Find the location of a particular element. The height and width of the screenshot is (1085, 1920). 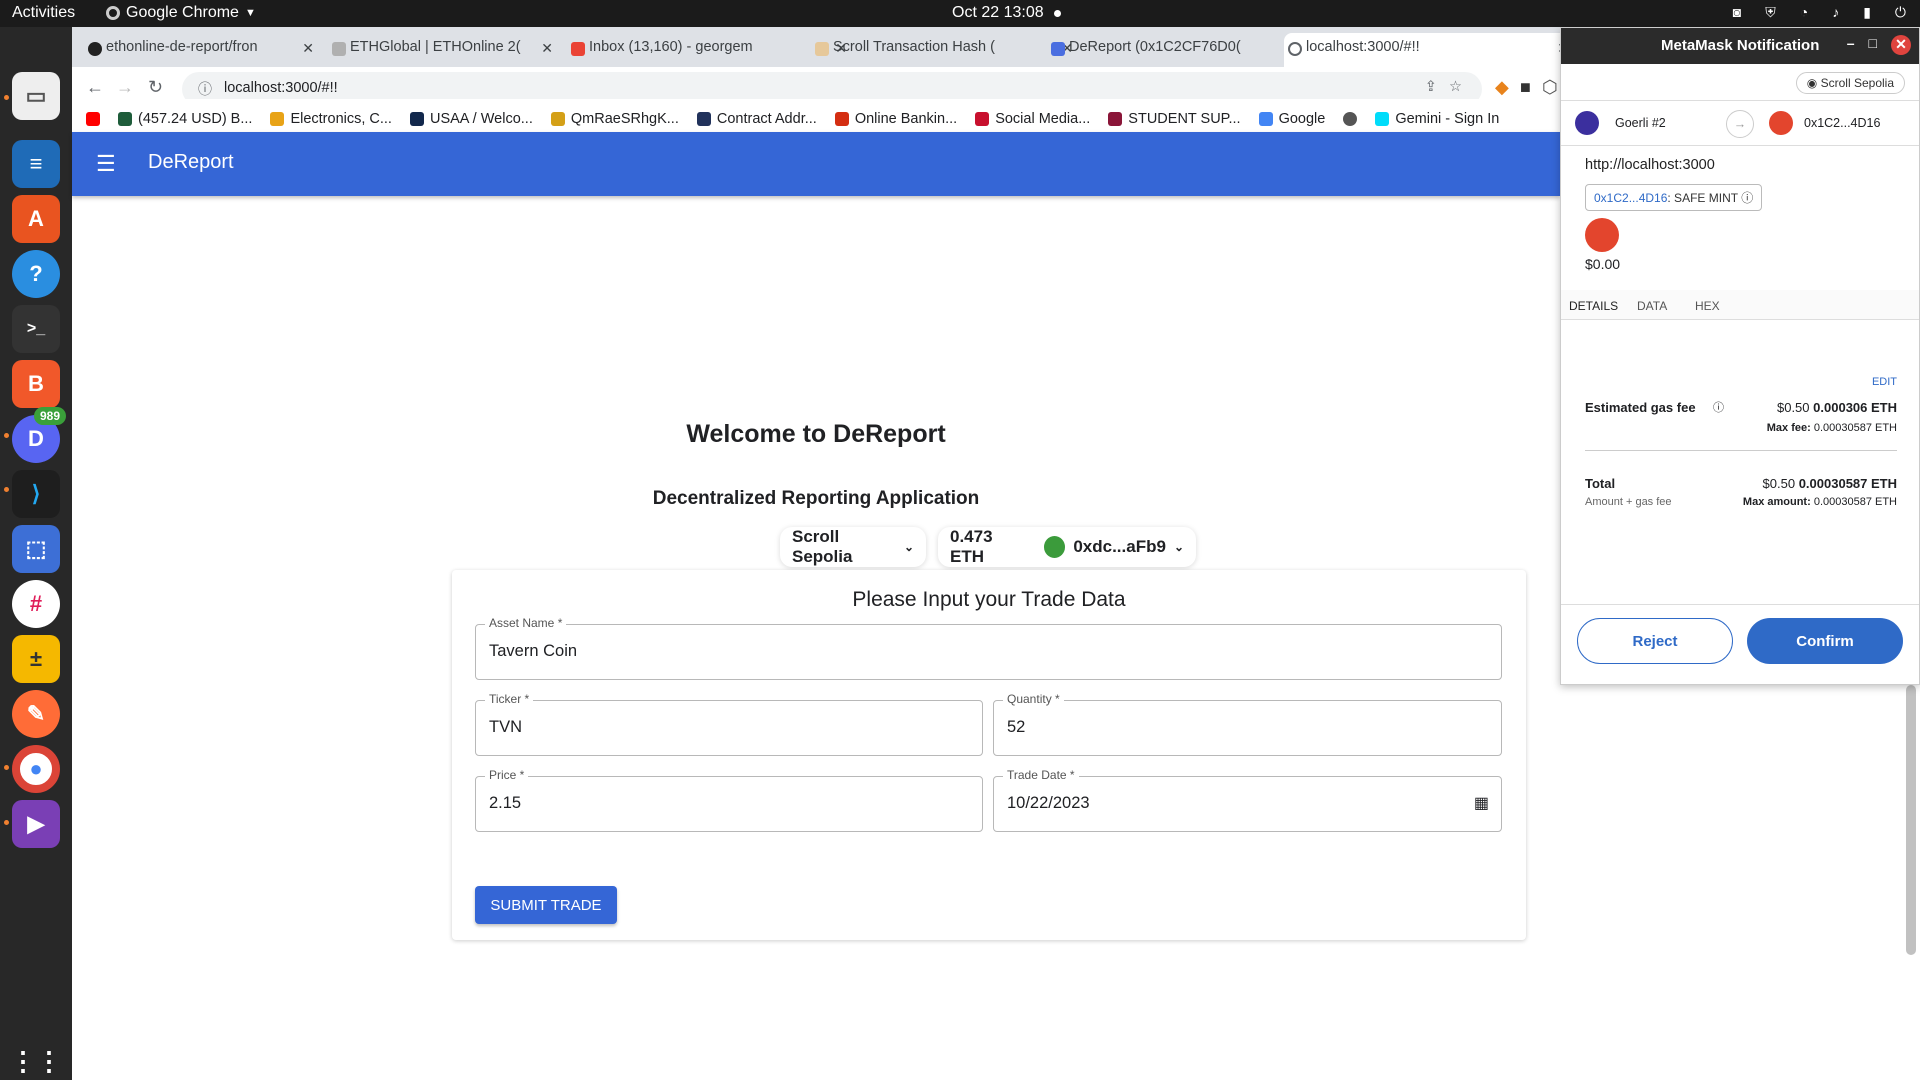

system-tray: ◙ ⛨ ◔ ♪ ▮ ⏻ is located at coordinates (1819, 12).